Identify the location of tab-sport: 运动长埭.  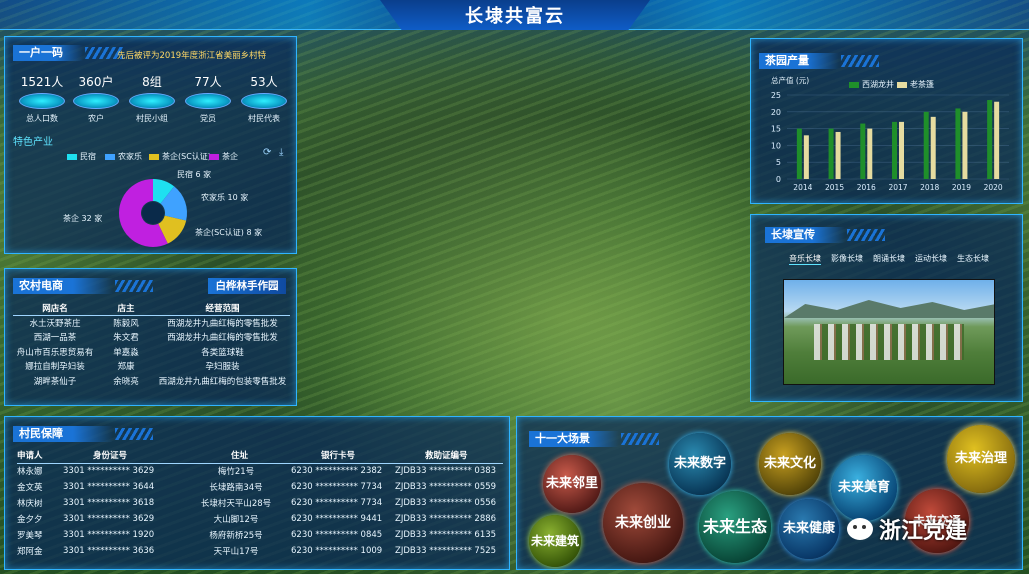
(931, 258).